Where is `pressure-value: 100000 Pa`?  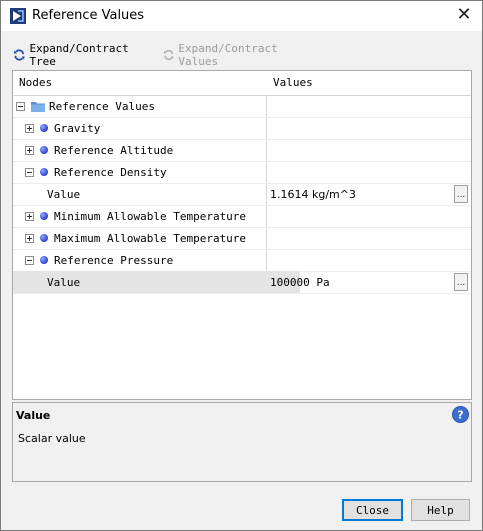 pressure-value: 100000 Pa is located at coordinates (298, 282).